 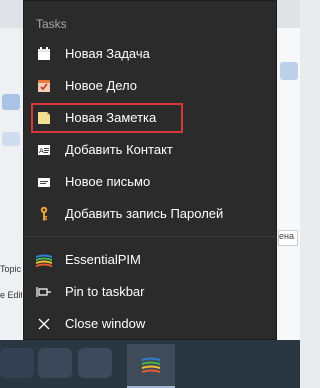 What do you see at coordinates (150, 86) in the screenshot?
I see `task-new-todo: Новое Дело` at bounding box center [150, 86].